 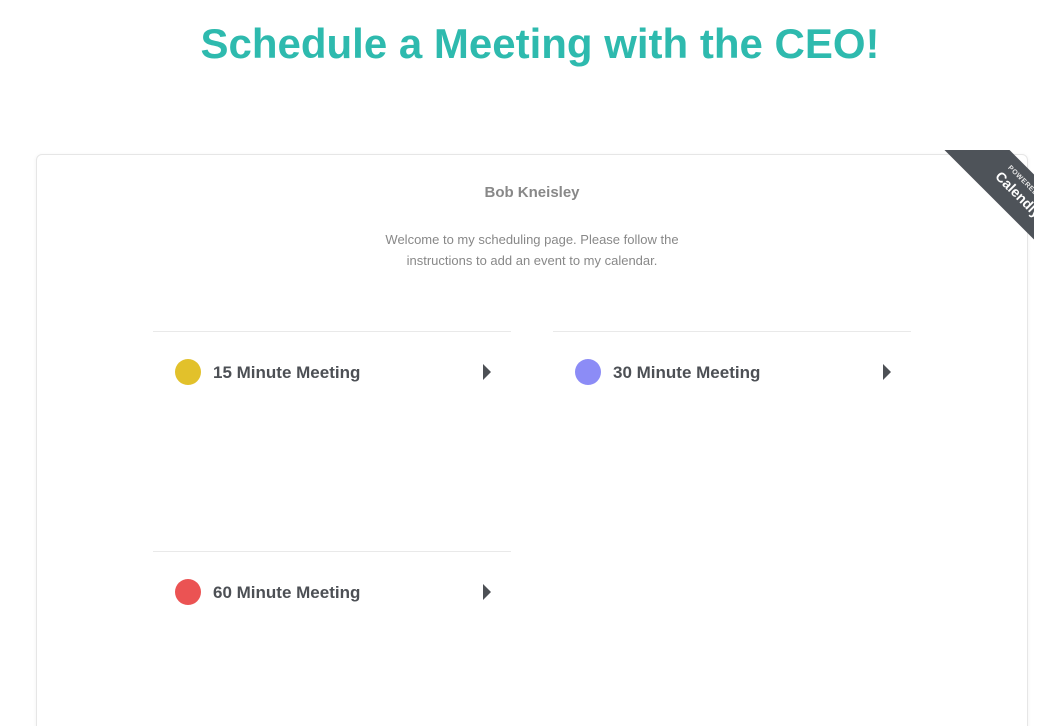 I want to click on badge-brand-text: Calendly, so click(x=1013, y=194).